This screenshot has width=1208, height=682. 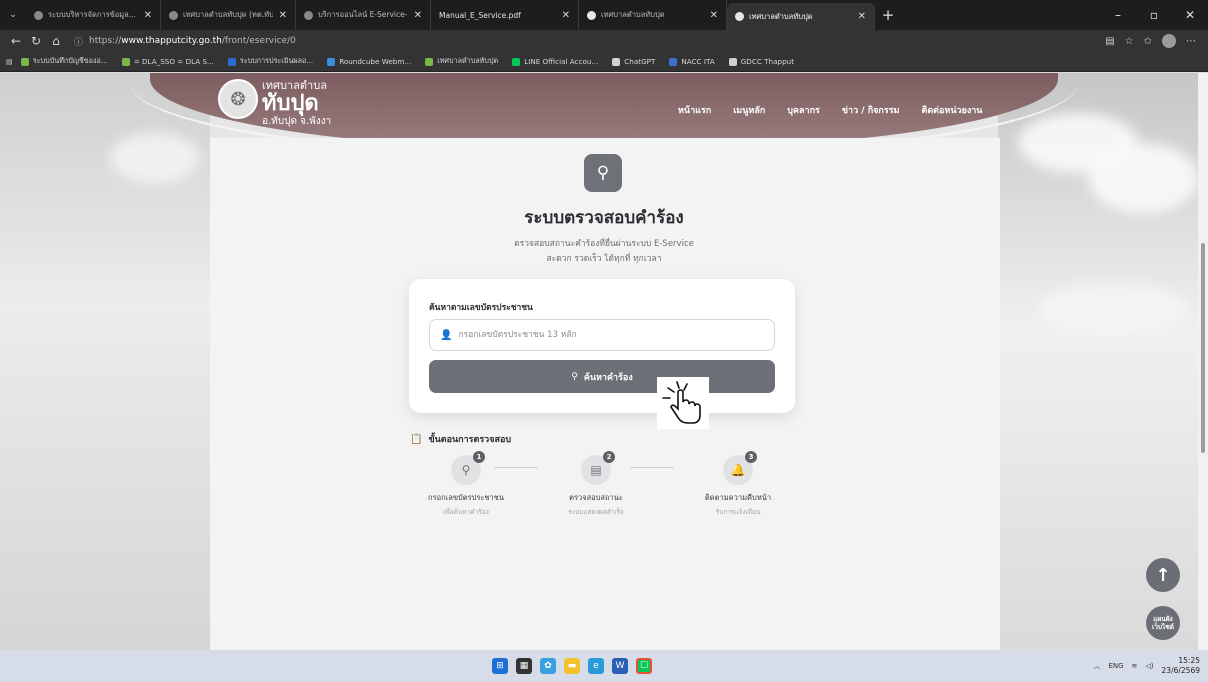 What do you see at coordinates (466, 512) in the screenshot?
I see `step-description: เพื่อค้นหาคำร้อง` at bounding box center [466, 512].